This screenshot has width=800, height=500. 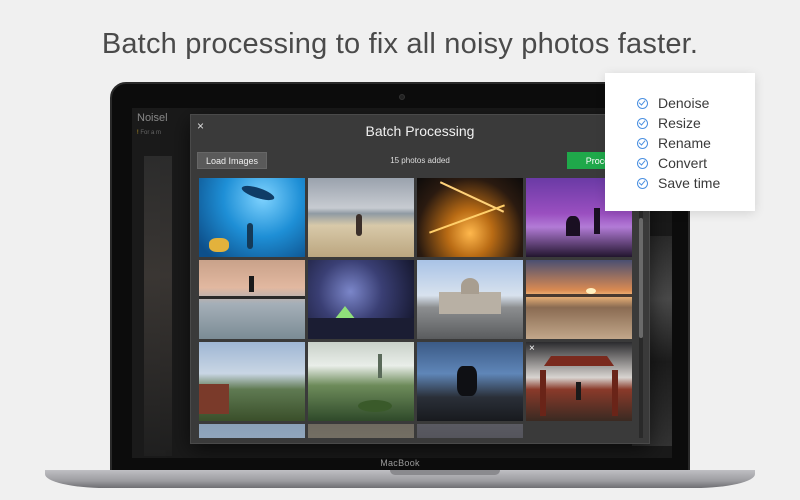 I want to click on feature-item: Rename, so click(x=696, y=143).